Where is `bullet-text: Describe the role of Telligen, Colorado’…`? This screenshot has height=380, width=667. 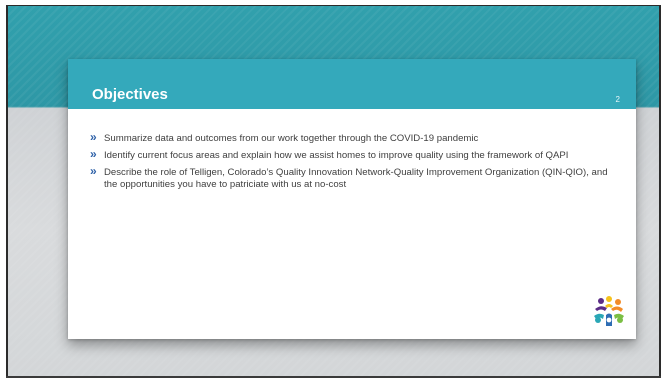
bullet-text: Describe the role of Telligen, Colorado’… is located at coordinates (356, 178).